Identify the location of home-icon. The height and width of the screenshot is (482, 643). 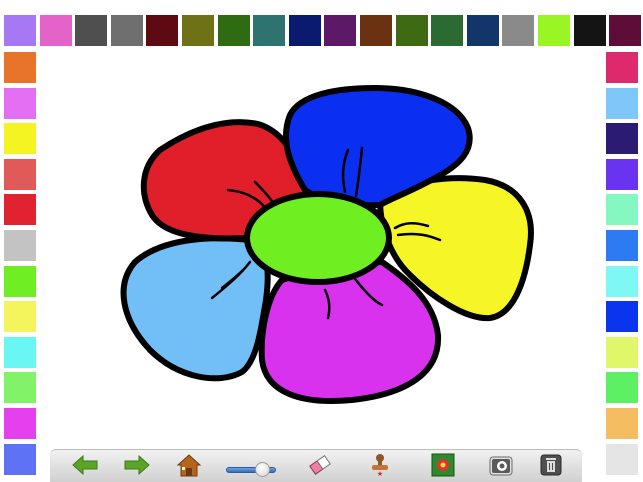
(189, 465).